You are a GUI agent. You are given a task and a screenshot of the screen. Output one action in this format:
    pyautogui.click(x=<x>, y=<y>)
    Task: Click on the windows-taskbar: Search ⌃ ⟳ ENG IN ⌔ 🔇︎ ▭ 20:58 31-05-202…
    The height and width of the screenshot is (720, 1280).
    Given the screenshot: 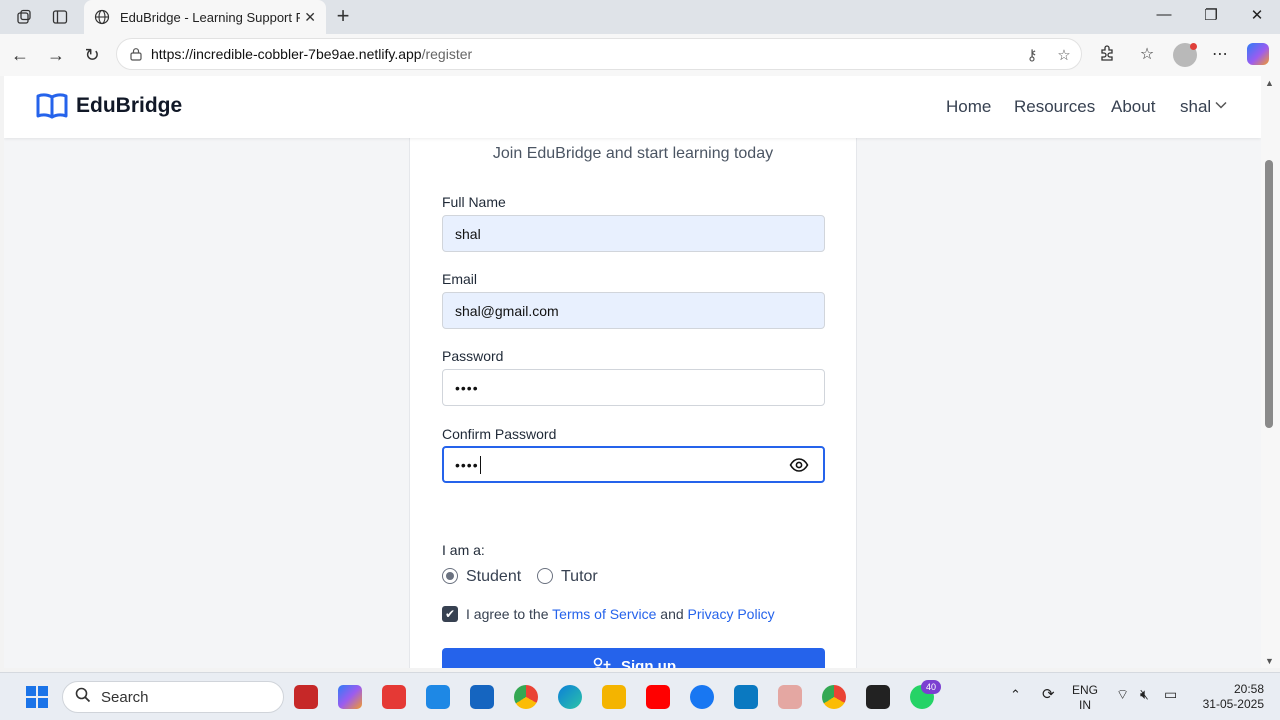 What is the action you would take?
    pyautogui.click(x=640, y=696)
    